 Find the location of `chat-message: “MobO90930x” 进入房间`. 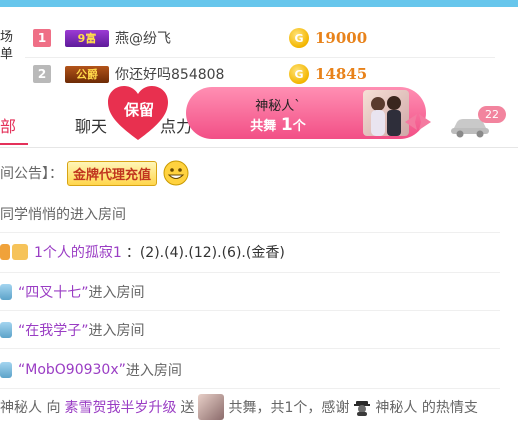

chat-message: “MobO90930x” 进入房间 is located at coordinates (250, 370).